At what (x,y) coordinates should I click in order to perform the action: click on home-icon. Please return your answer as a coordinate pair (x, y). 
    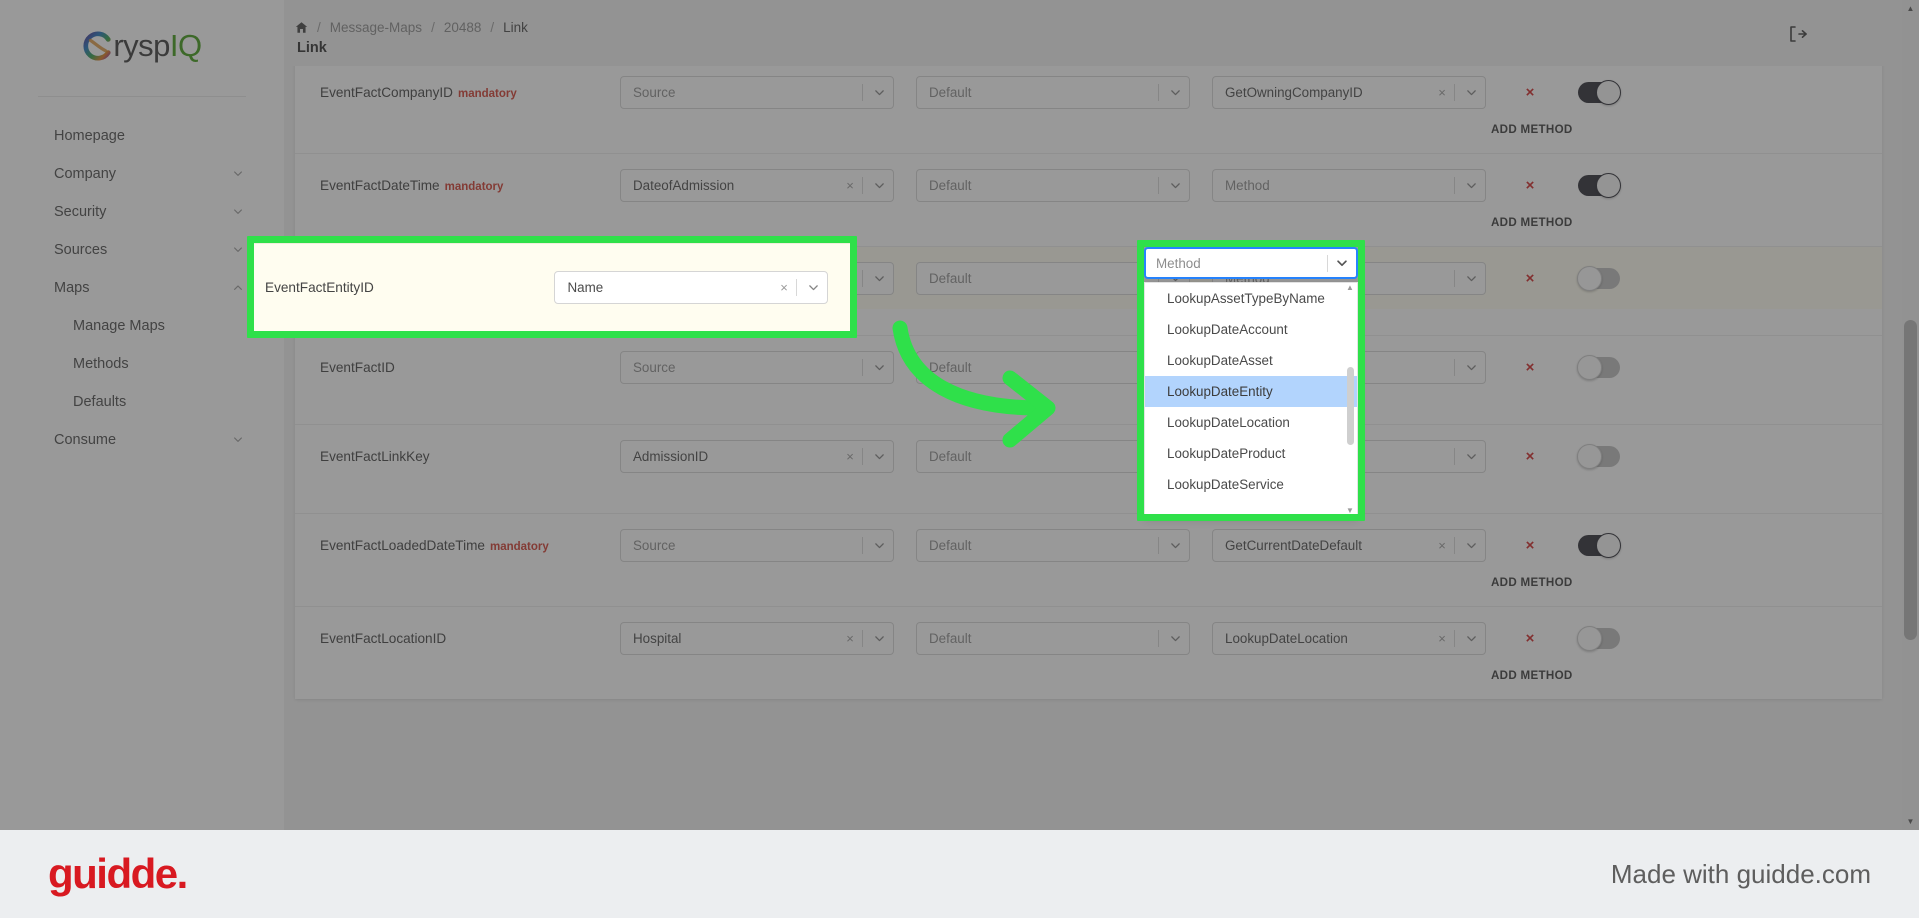
    Looking at the image, I should click on (301, 27).